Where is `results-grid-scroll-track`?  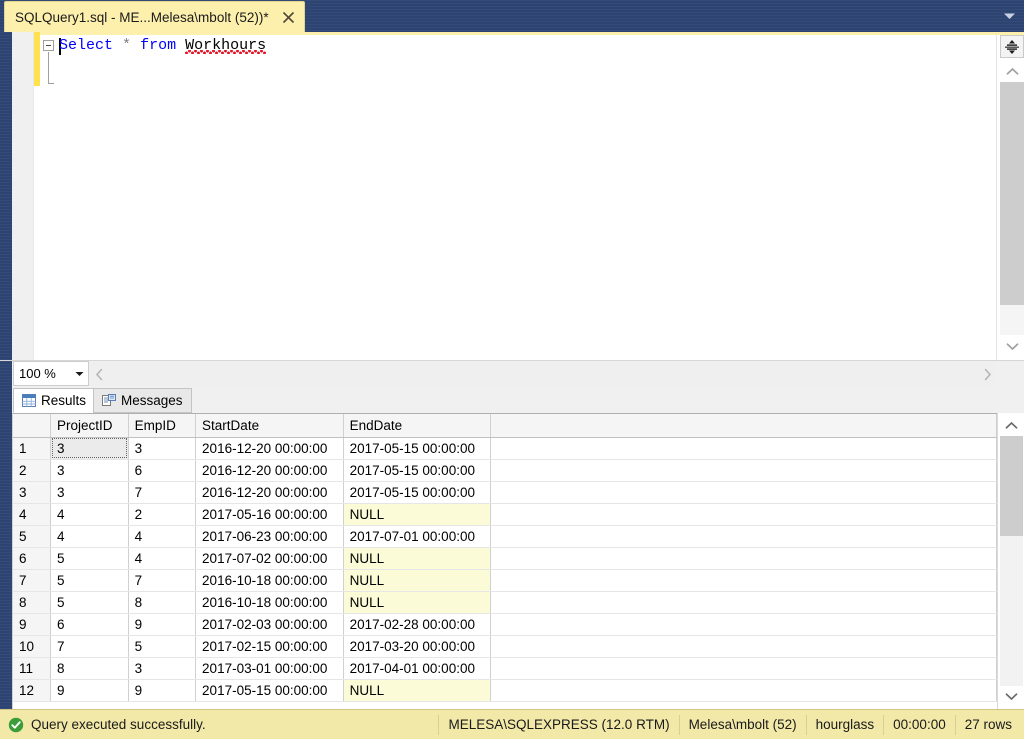
results-grid-scroll-track is located at coordinates (1011, 561).